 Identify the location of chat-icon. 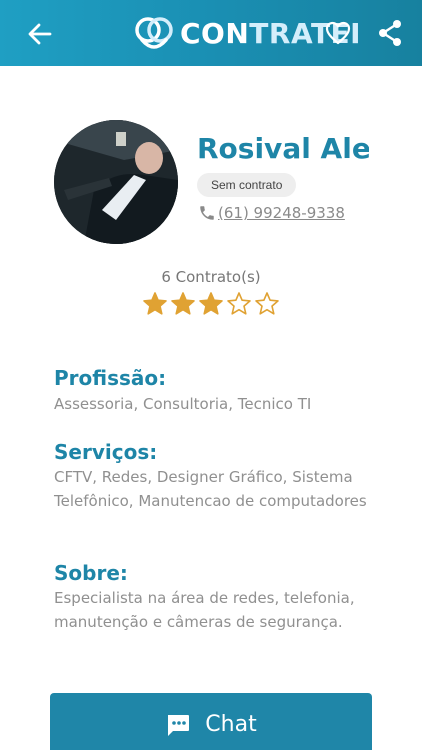
(179, 725).